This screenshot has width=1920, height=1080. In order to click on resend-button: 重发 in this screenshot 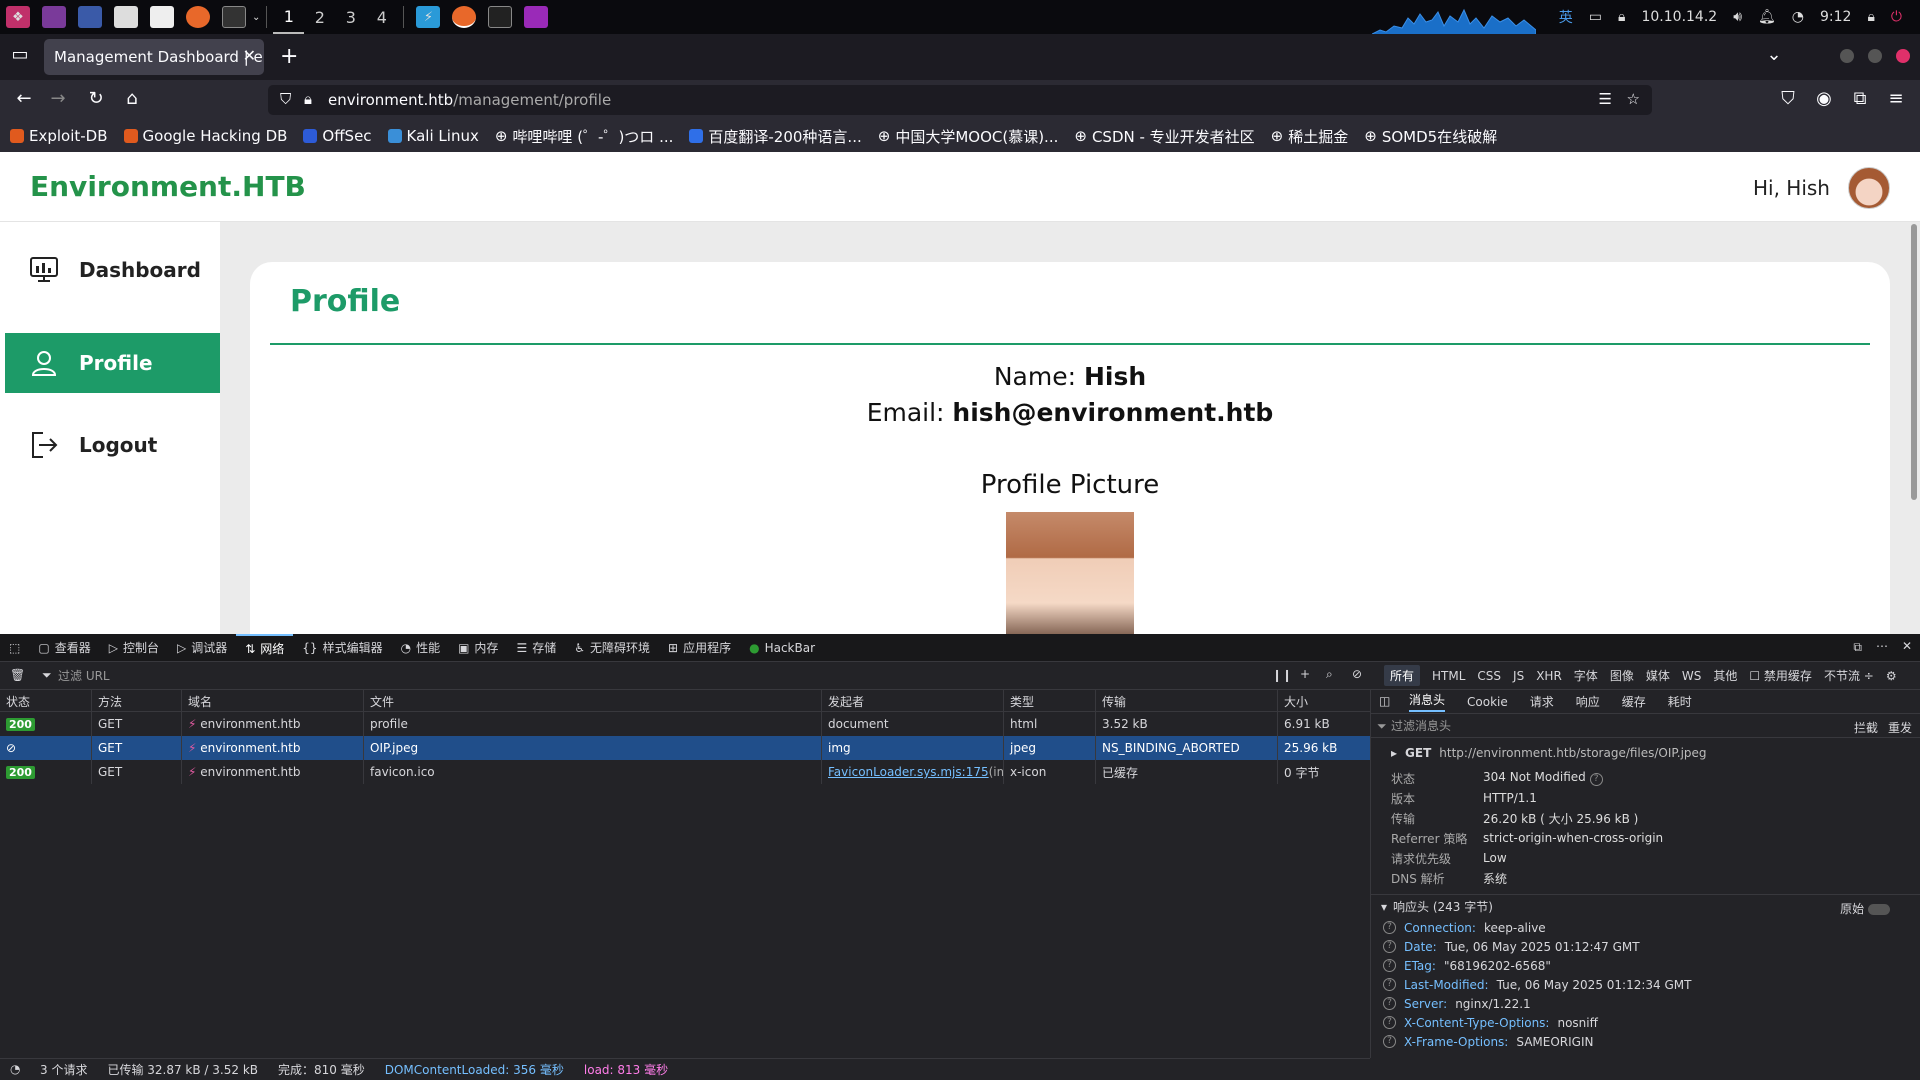, I will do `click(1900, 727)`.